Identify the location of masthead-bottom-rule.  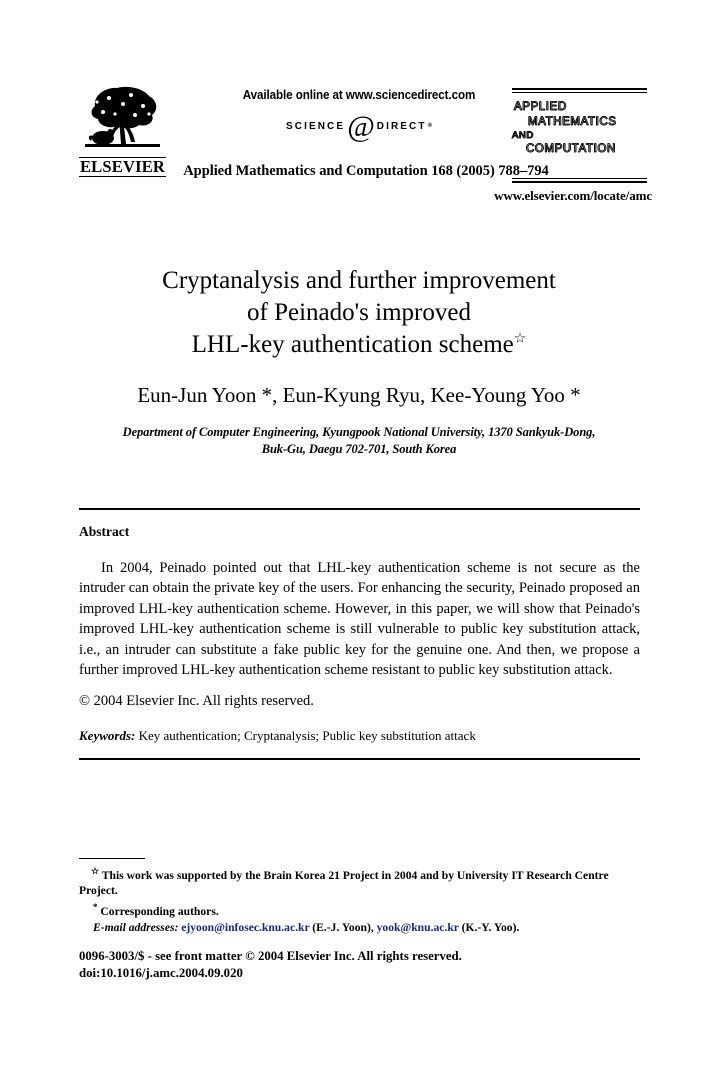
(579, 180).